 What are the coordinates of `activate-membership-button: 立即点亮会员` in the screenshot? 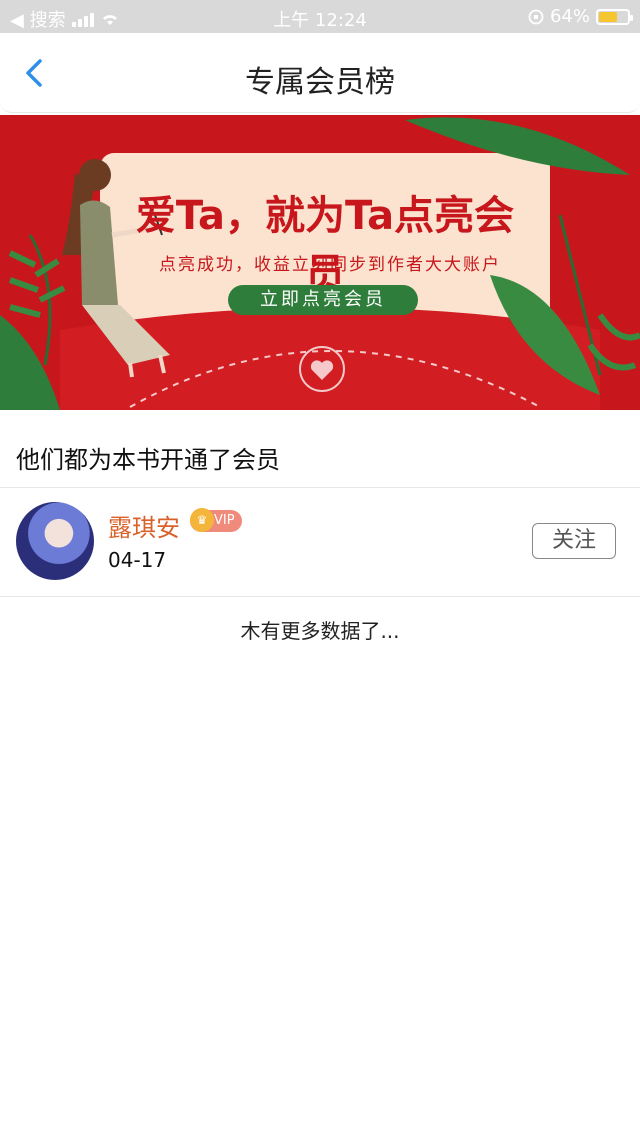 It's located at (323, 300).